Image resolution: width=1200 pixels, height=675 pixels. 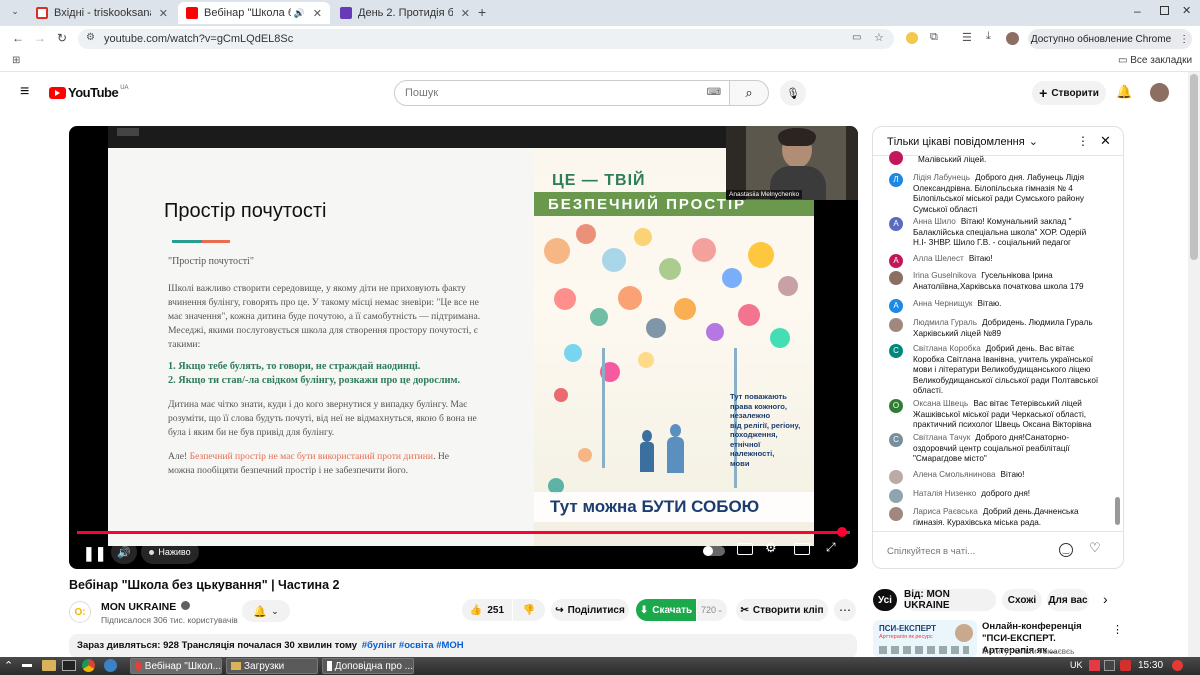 I want to click on recommendation-channel: Інститут Ольги Гоюаєвєь, so click(x=1028, y=651).